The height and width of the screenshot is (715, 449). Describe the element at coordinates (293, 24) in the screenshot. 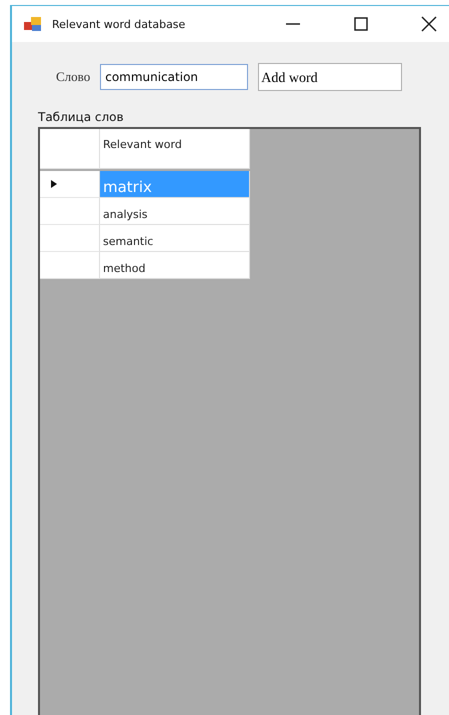

I see `minimize-icon` at that location.